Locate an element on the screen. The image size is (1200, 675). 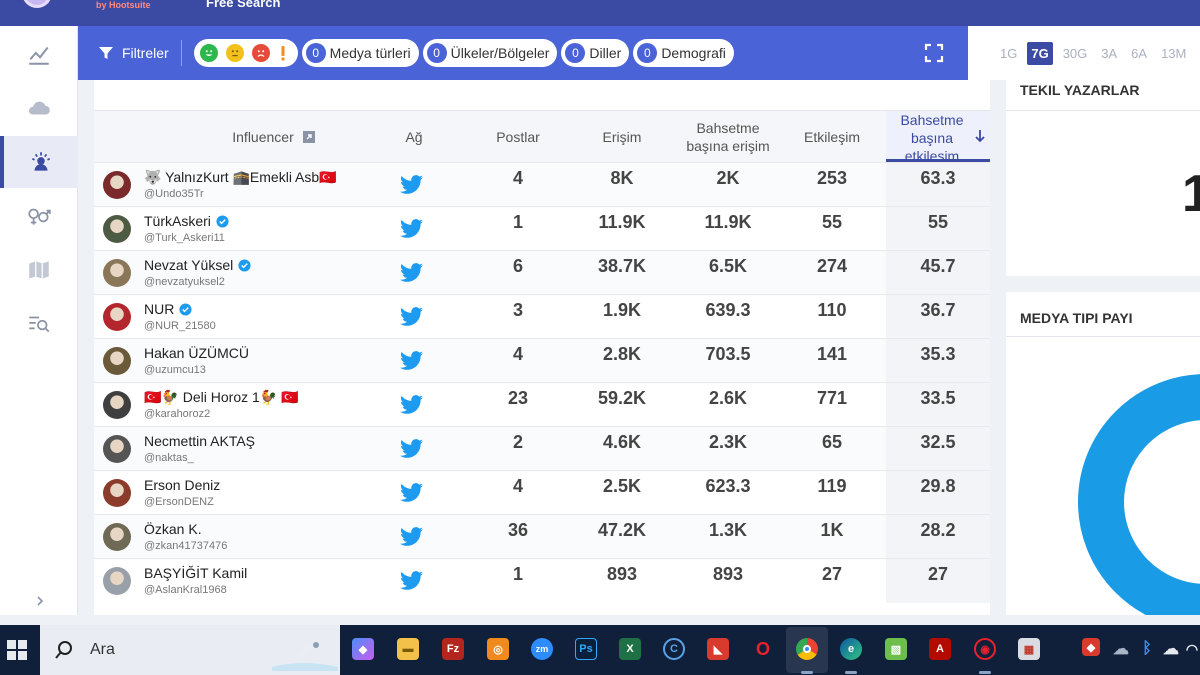
positive-face-icon is located at coordinates (208, 53).